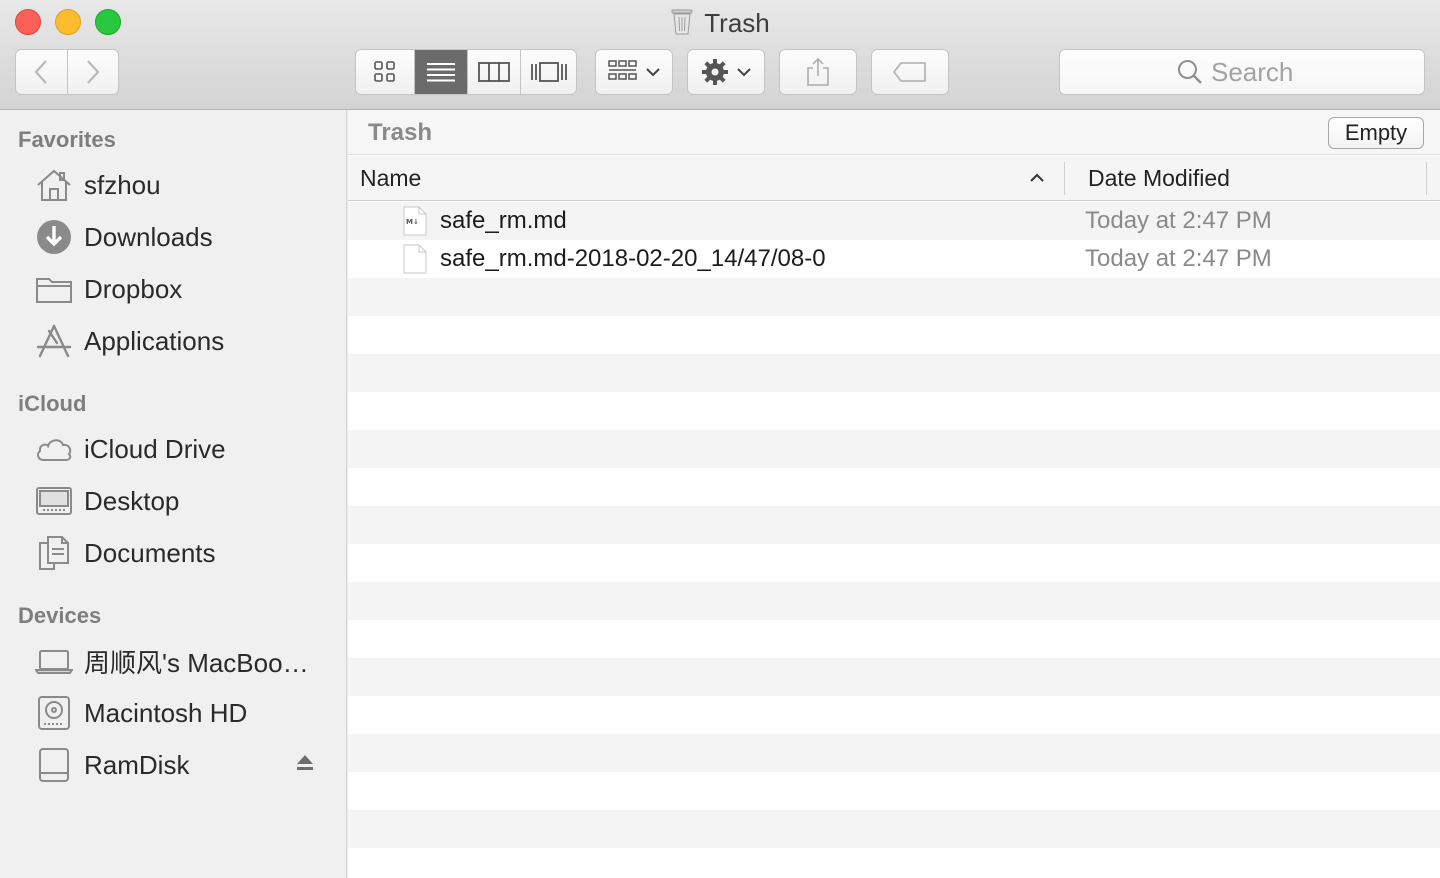  What do you see at coordinates (682, 24) in the screenshot?
I see `trash-icon` at bounding box center [682, 24].